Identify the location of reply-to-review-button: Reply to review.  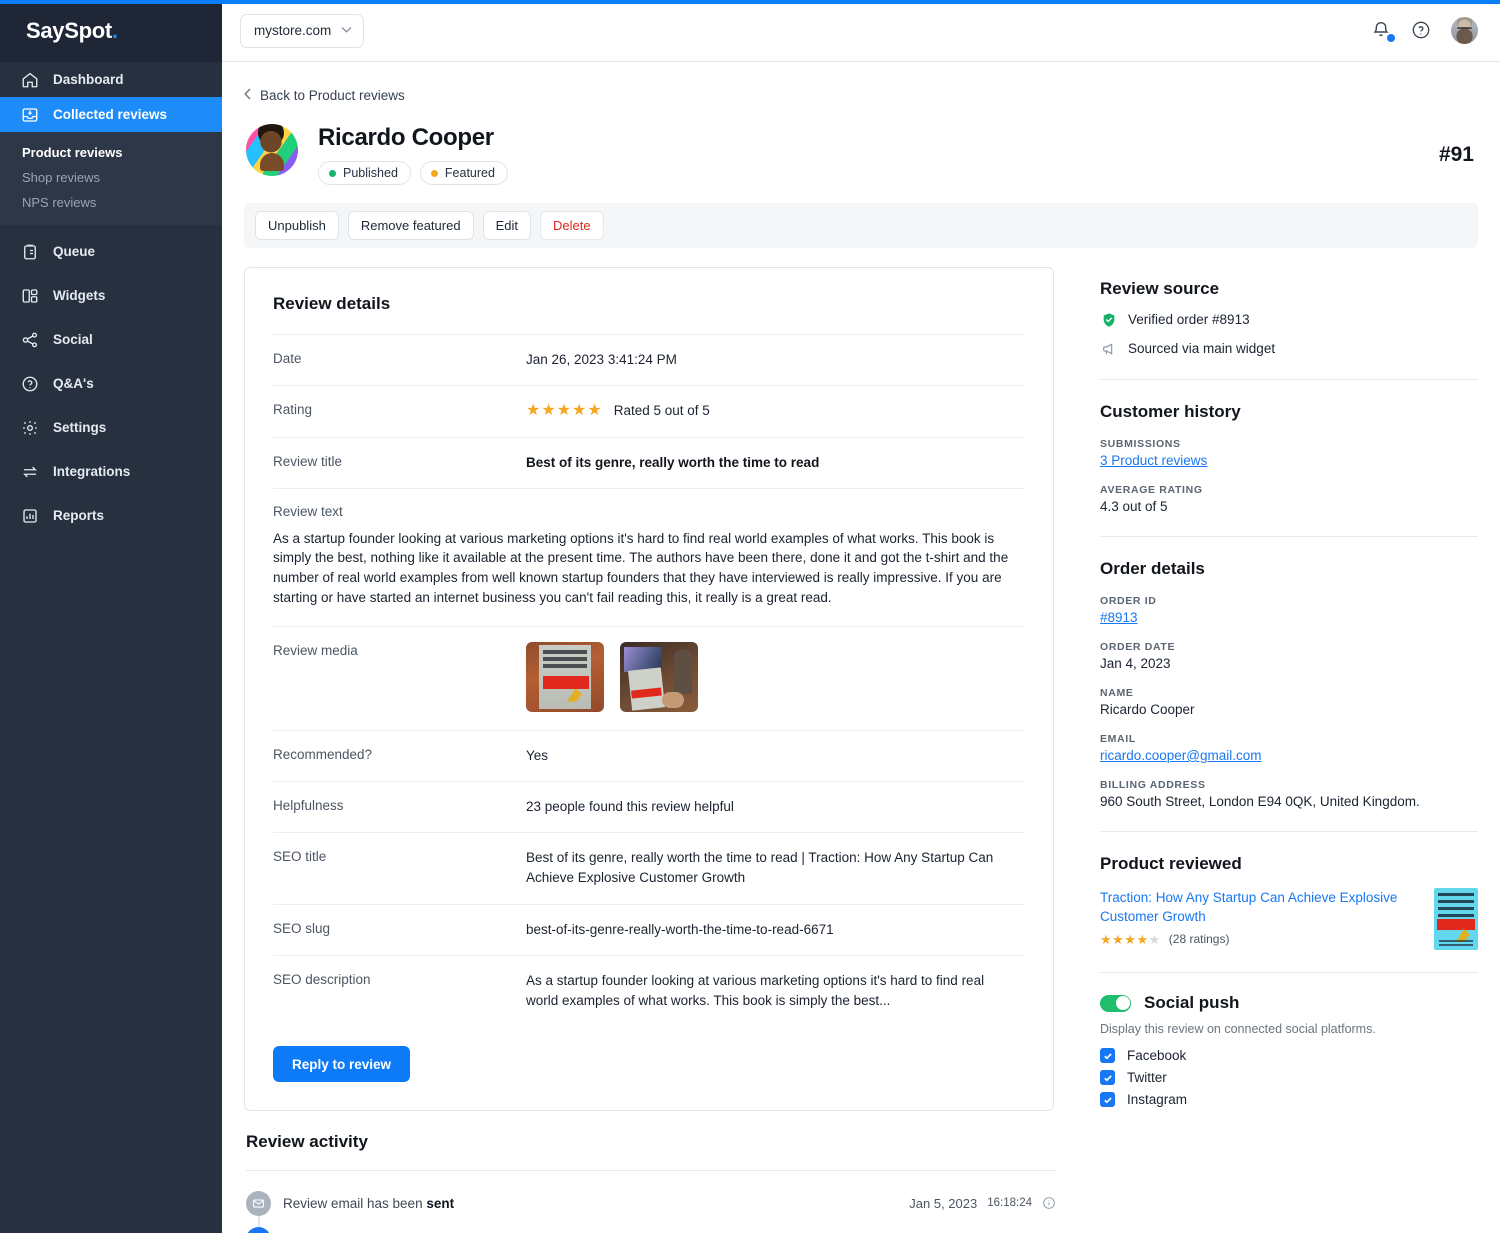
(342, 1064).